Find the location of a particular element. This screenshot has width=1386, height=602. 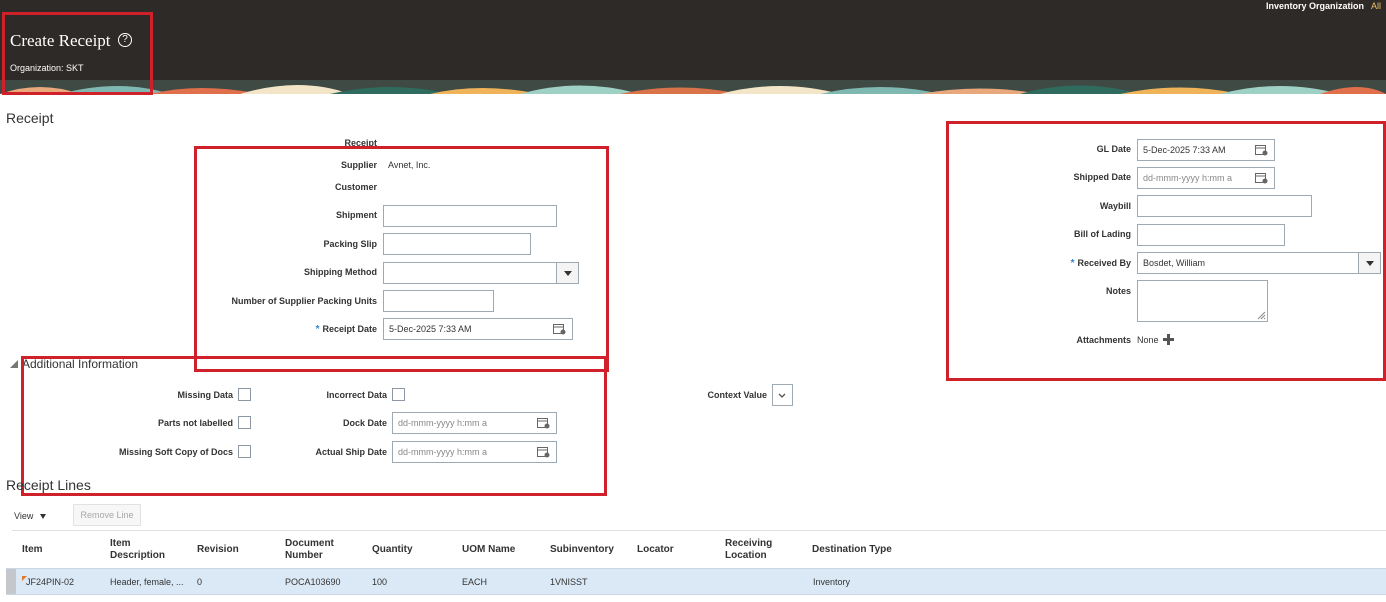

remove-line-label: Remove Line is located at coordinates (107, 515).